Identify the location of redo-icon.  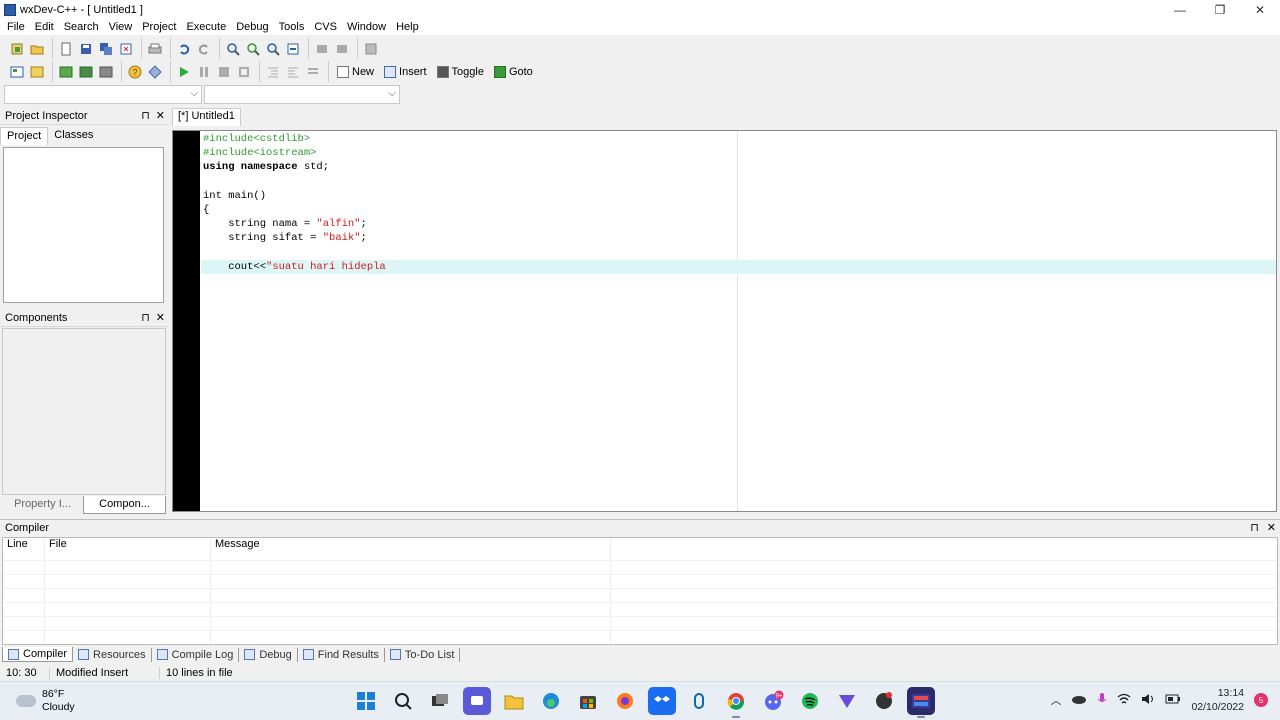
(204, 49).